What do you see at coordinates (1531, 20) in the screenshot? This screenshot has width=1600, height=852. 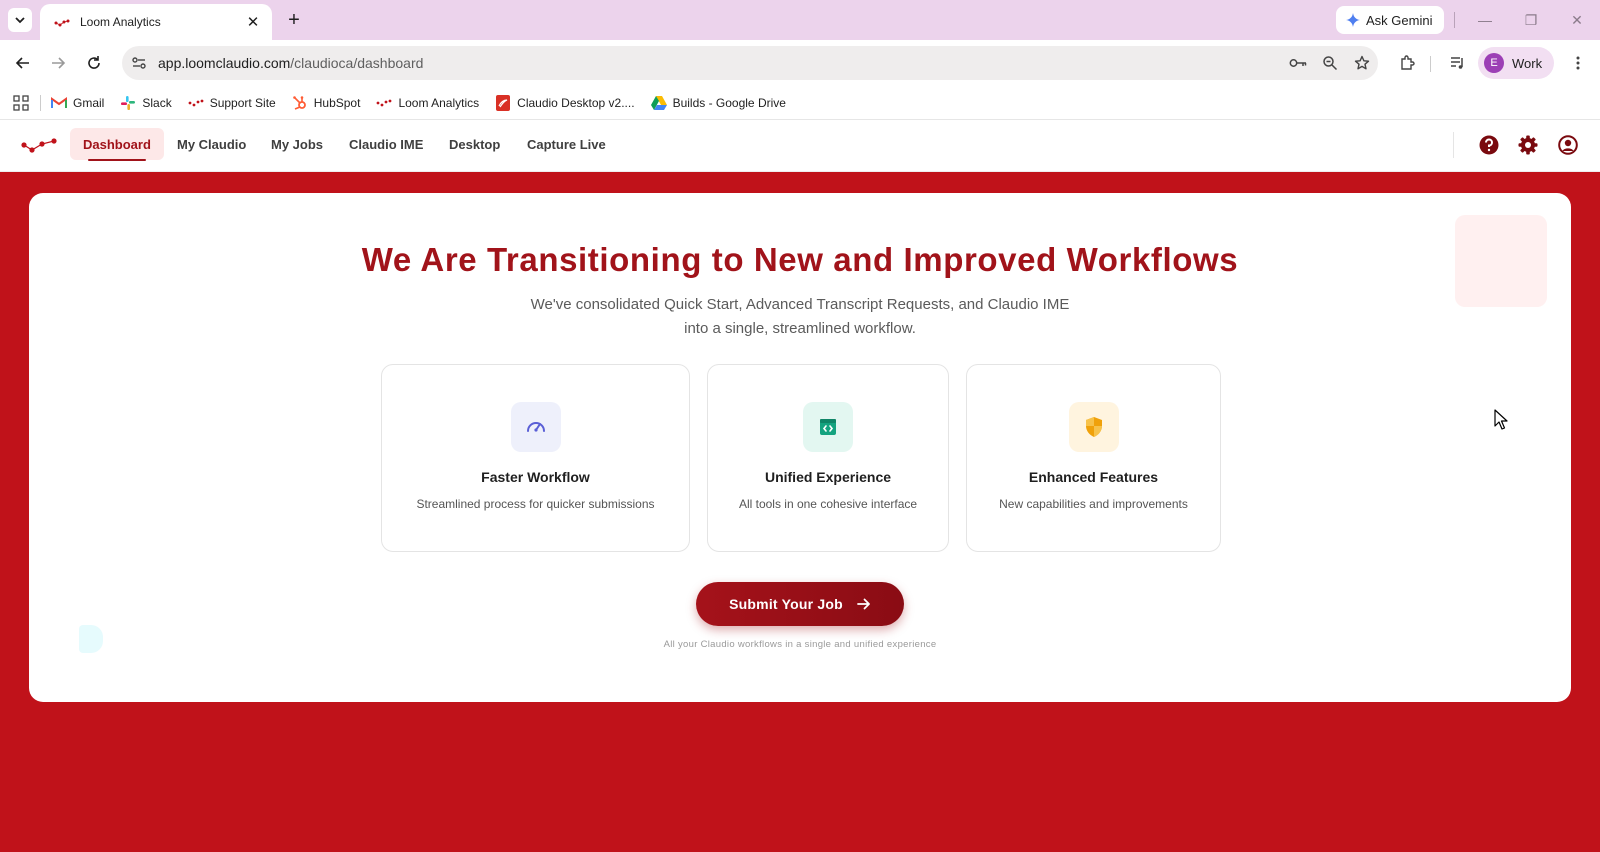 I see `restore-icon: ❐` at bounding box center [1531, 20].